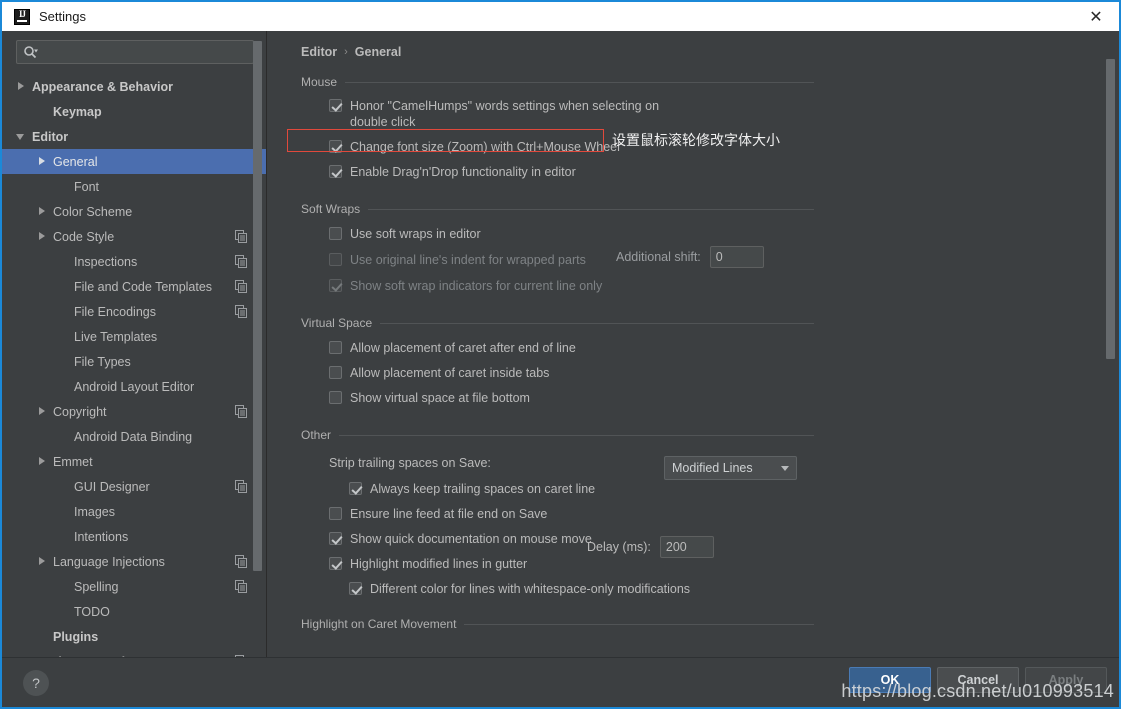  What do you see at coordinates (440, 398) in the screenshot?
I see `option-label: Show virtual space at file bottom` at bounding box center [440, 398].